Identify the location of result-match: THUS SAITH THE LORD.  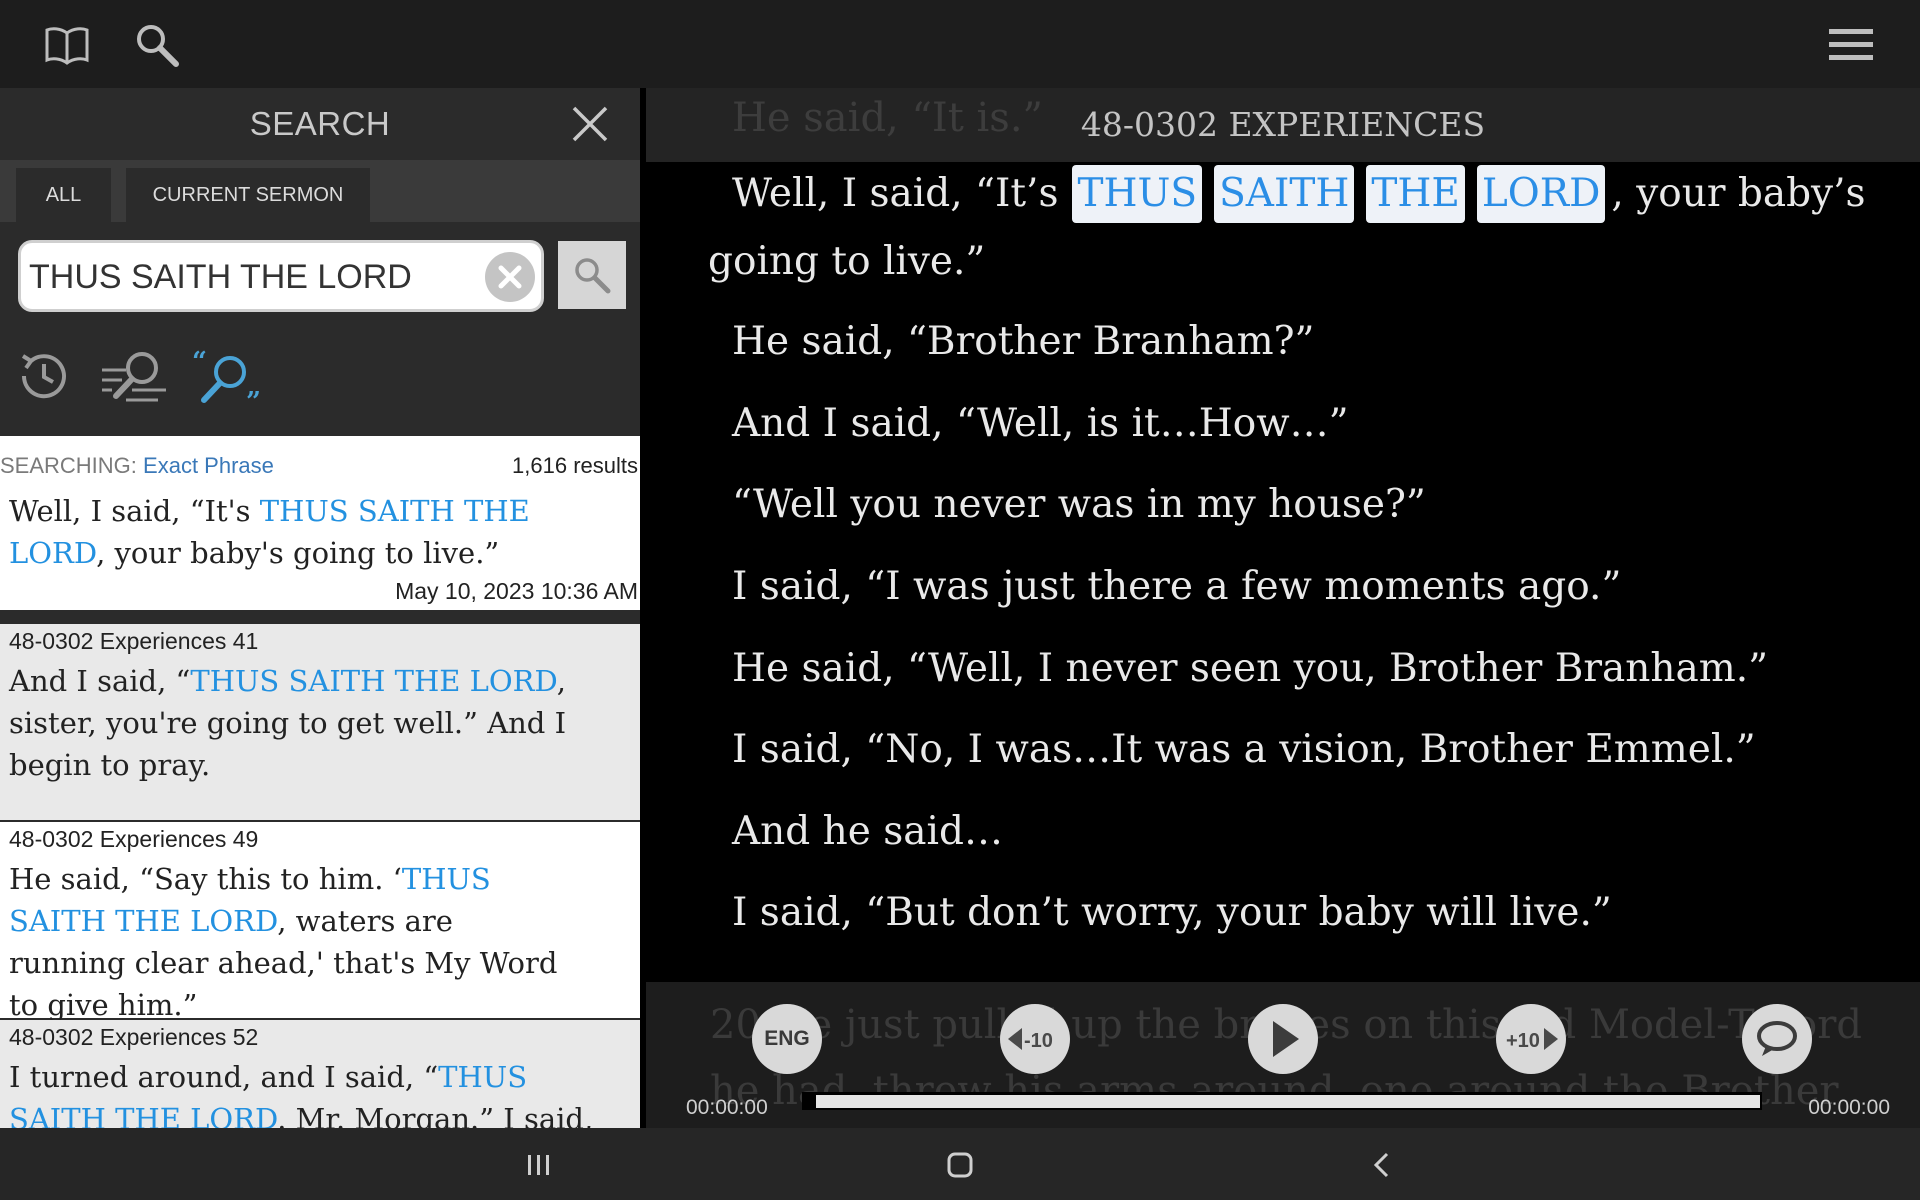
(373, 681).